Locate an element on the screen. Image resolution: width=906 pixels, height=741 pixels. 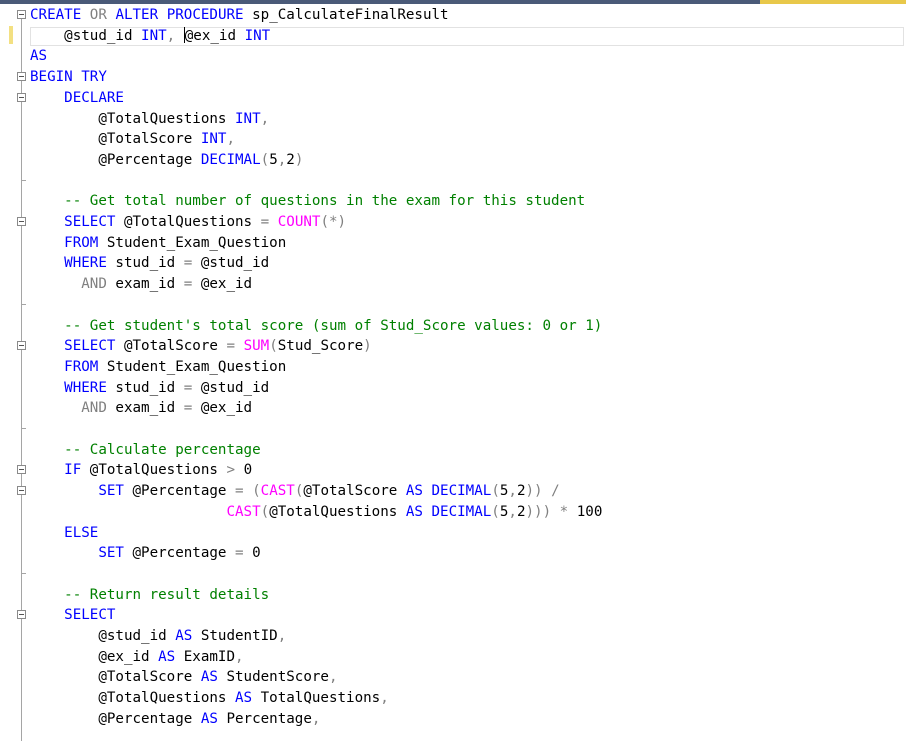
code-token: -- Return result details is located at coordinates (150, 594).